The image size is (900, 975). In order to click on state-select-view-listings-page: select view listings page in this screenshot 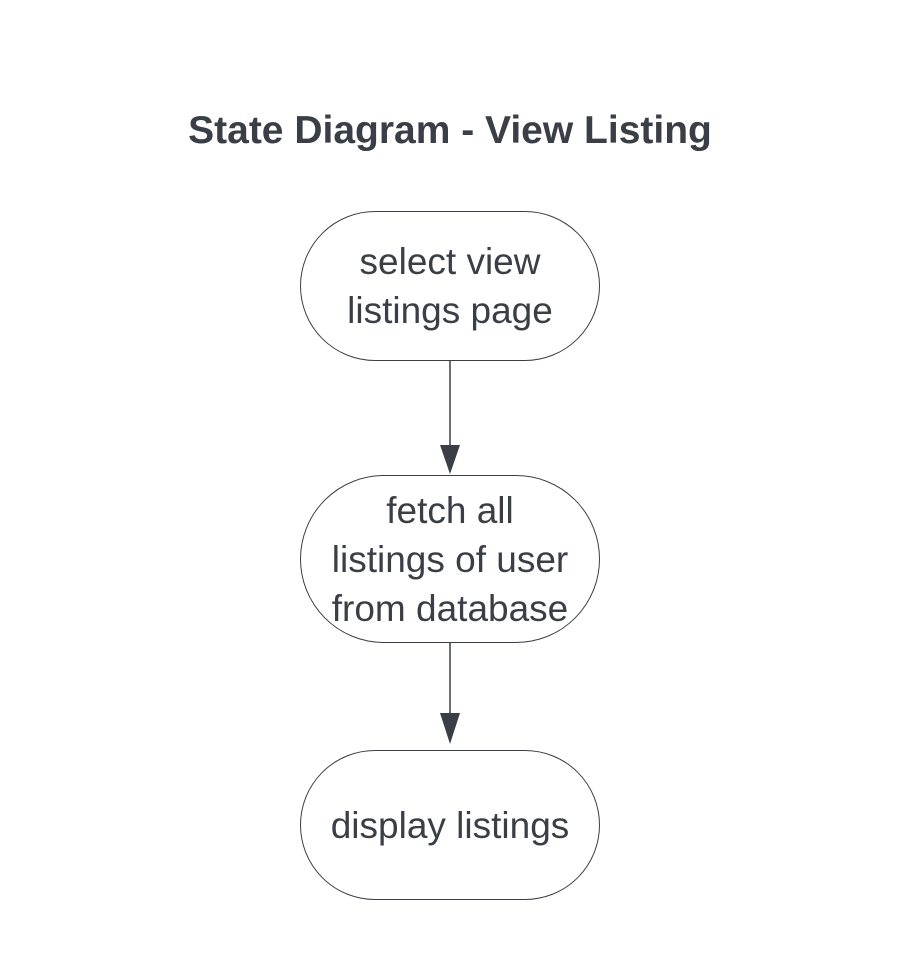, I will do `click(450, 286)`.